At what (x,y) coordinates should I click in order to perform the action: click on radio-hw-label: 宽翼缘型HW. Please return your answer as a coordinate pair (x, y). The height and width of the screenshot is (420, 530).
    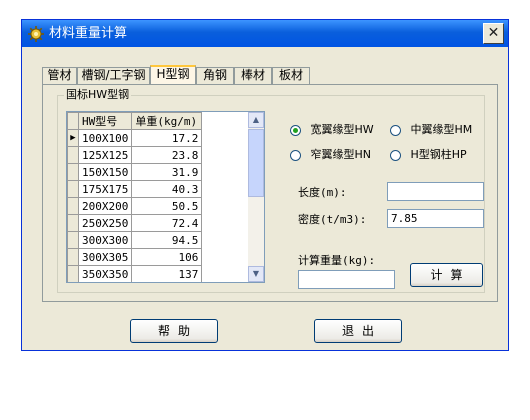
    Looking at the image, I should click on (342, 129).